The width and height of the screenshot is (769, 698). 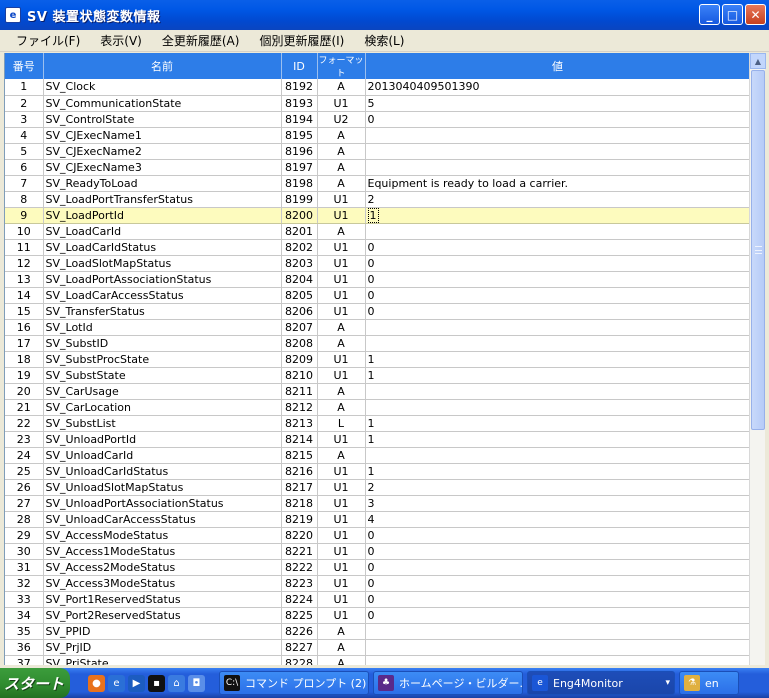 What do you see at coordinates (709, 14) in the screenshot?
I see `minimize-button: _` at bounding box center [709, 14].